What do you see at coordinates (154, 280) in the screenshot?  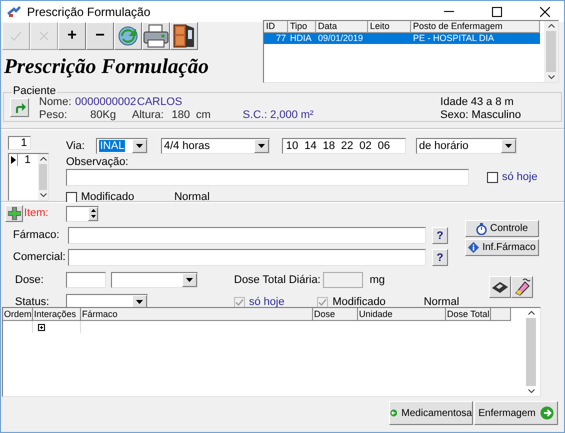 I see `dose-unit-dropdown` at bounding box center [154, 280].